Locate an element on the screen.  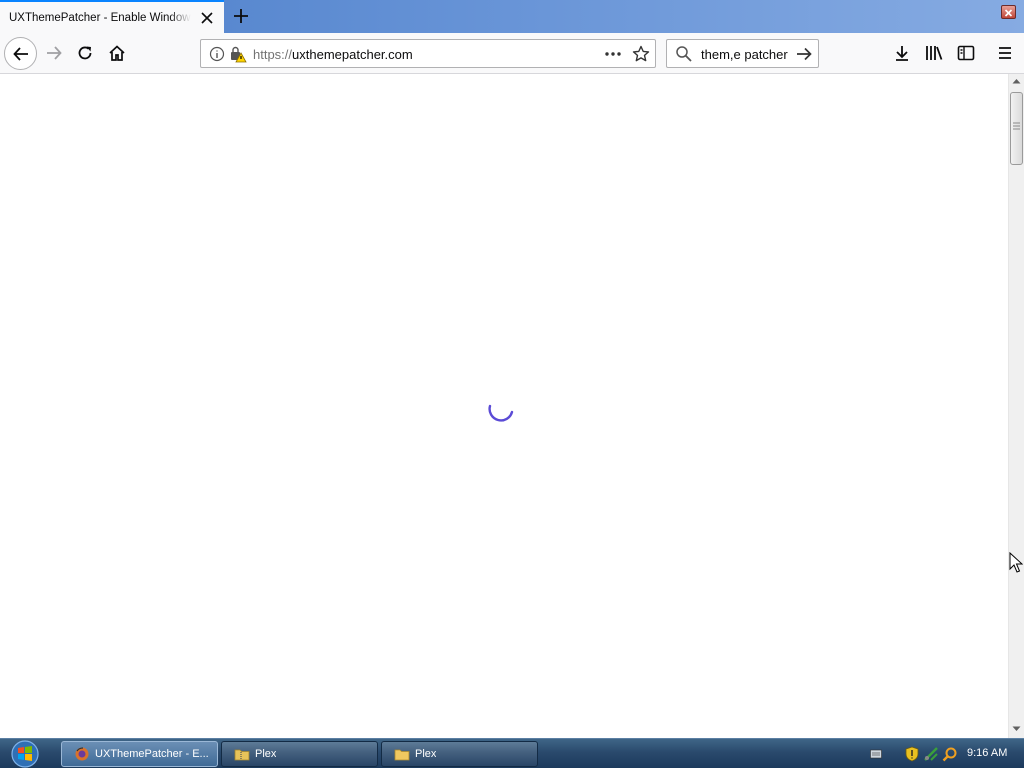
tab-title: UXThemePatcher - Enable Windows Themes is located at coordinates (100, 17).